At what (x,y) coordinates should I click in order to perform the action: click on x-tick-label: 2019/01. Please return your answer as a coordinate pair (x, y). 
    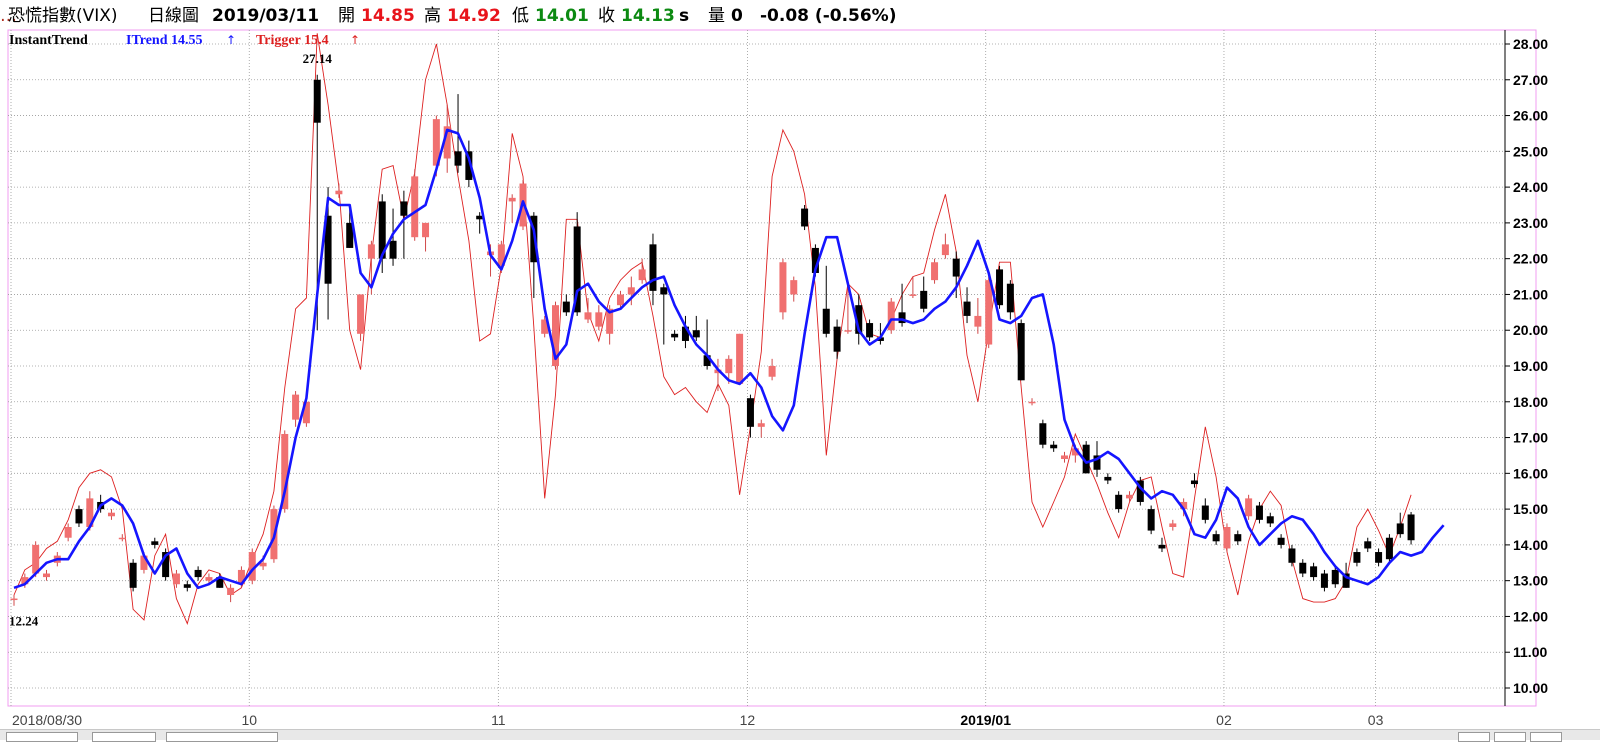
    Looking at the image, I should click on (985, 720).